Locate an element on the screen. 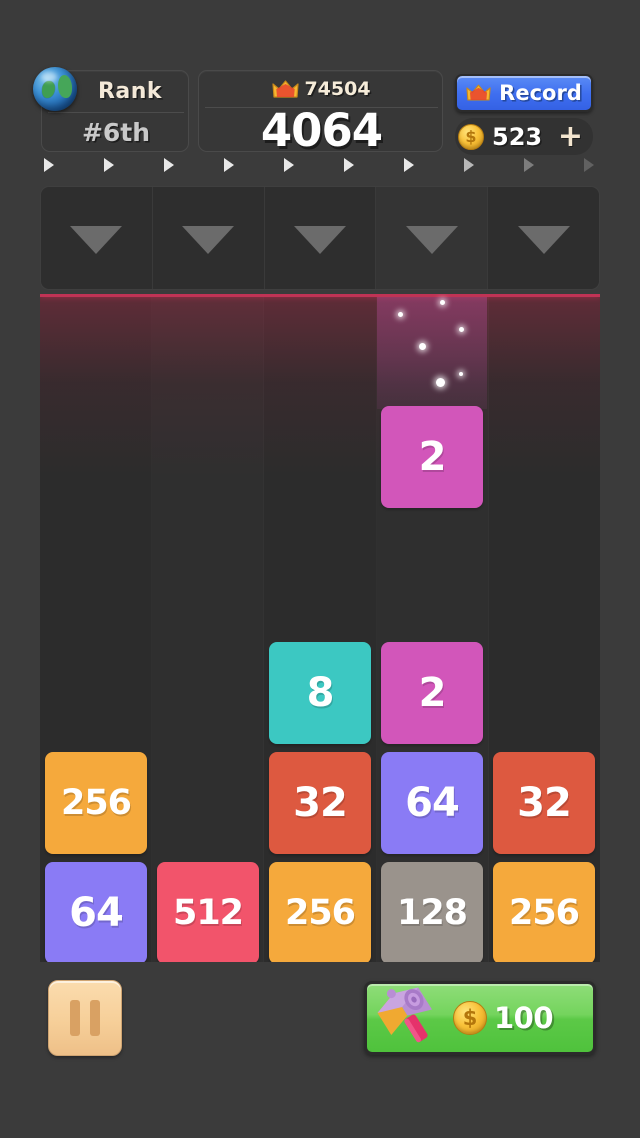 This screenshot has height=1138, width=640. top-hud: Rank #6th 74504 4064 Record $ 523 + is located at coordinates (320, 78).